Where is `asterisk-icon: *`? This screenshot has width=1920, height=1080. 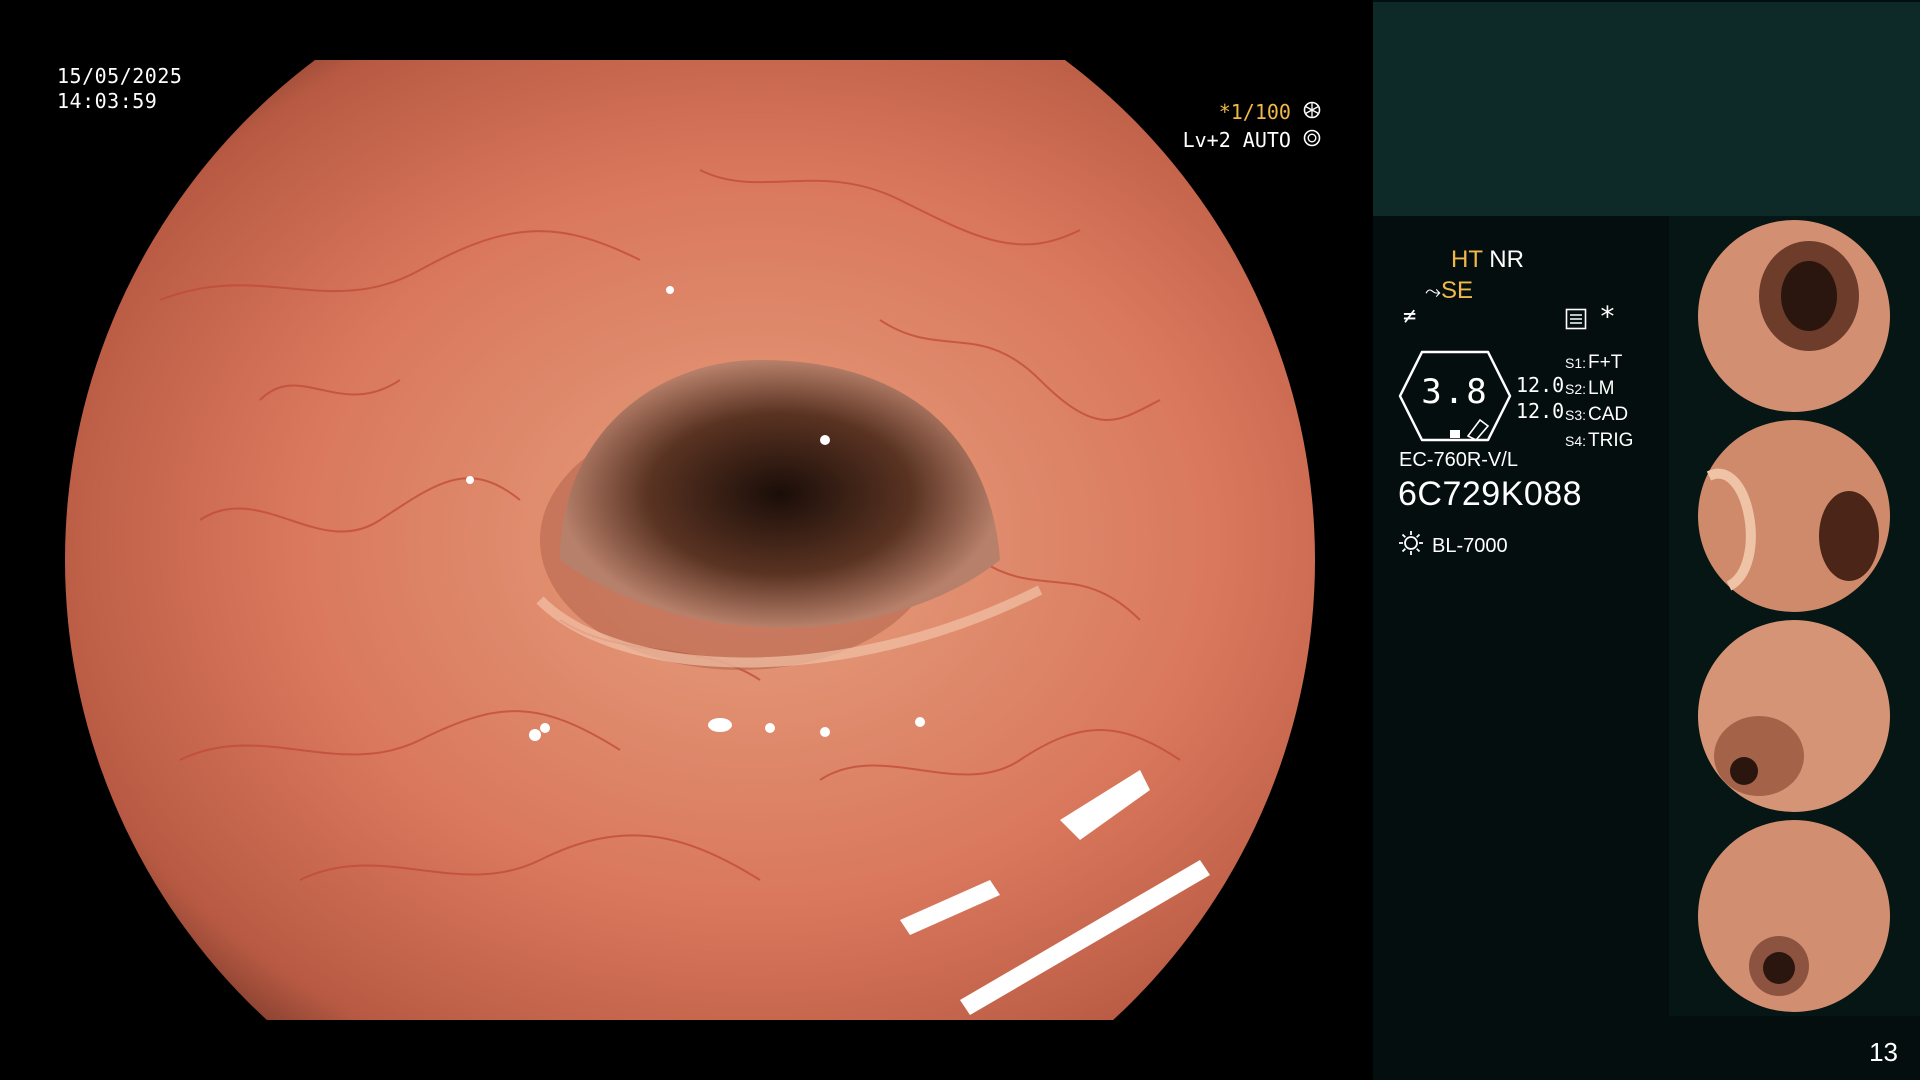
asterisk-icon: * is located at coordinates (1607, 316).